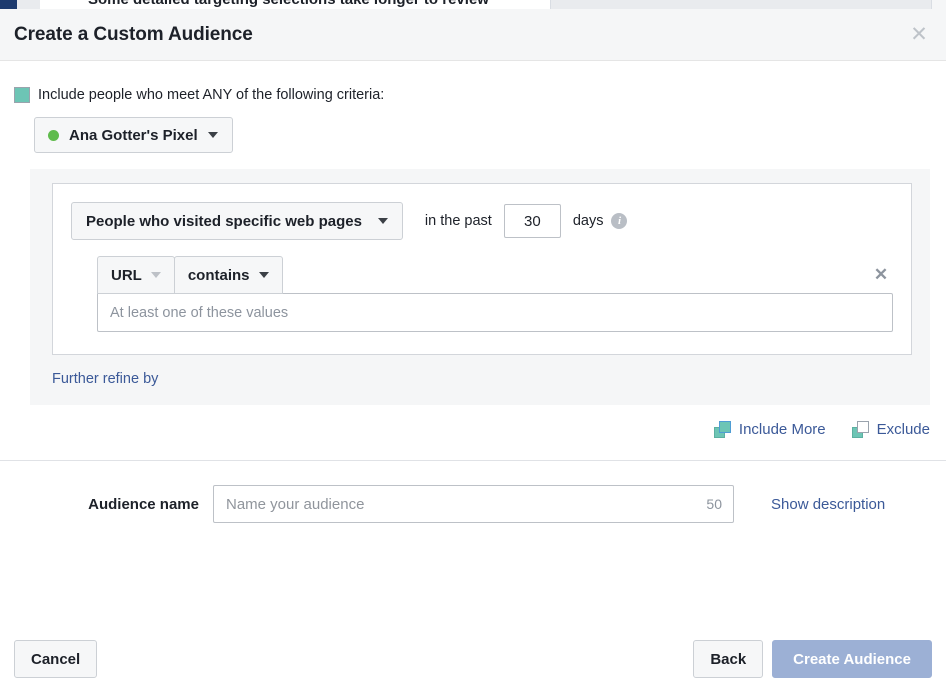 This screenshot has height=692, width=946. Describe the element at coordinates (224, 221) in the screenshot. I see `event-type-label: People who visited specific web pages` at that location.